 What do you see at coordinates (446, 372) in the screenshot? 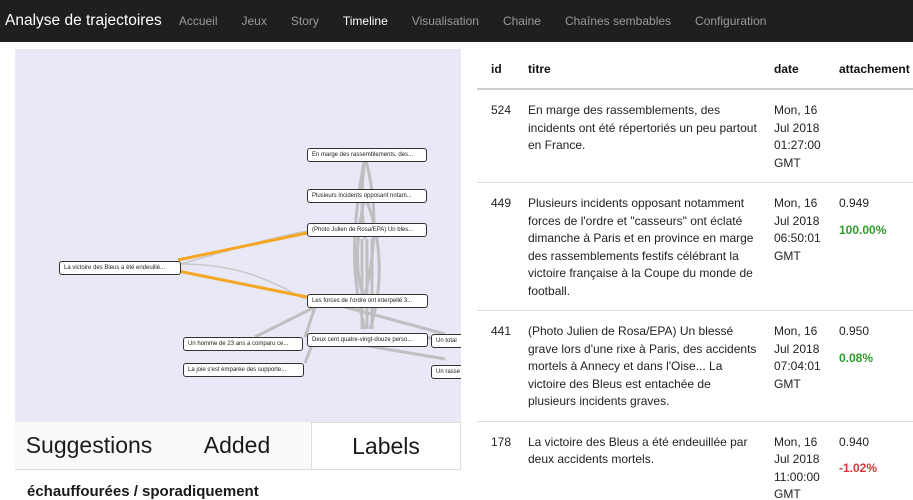
I see `graph-node: Un rasse` at bounding box center [446, 372].